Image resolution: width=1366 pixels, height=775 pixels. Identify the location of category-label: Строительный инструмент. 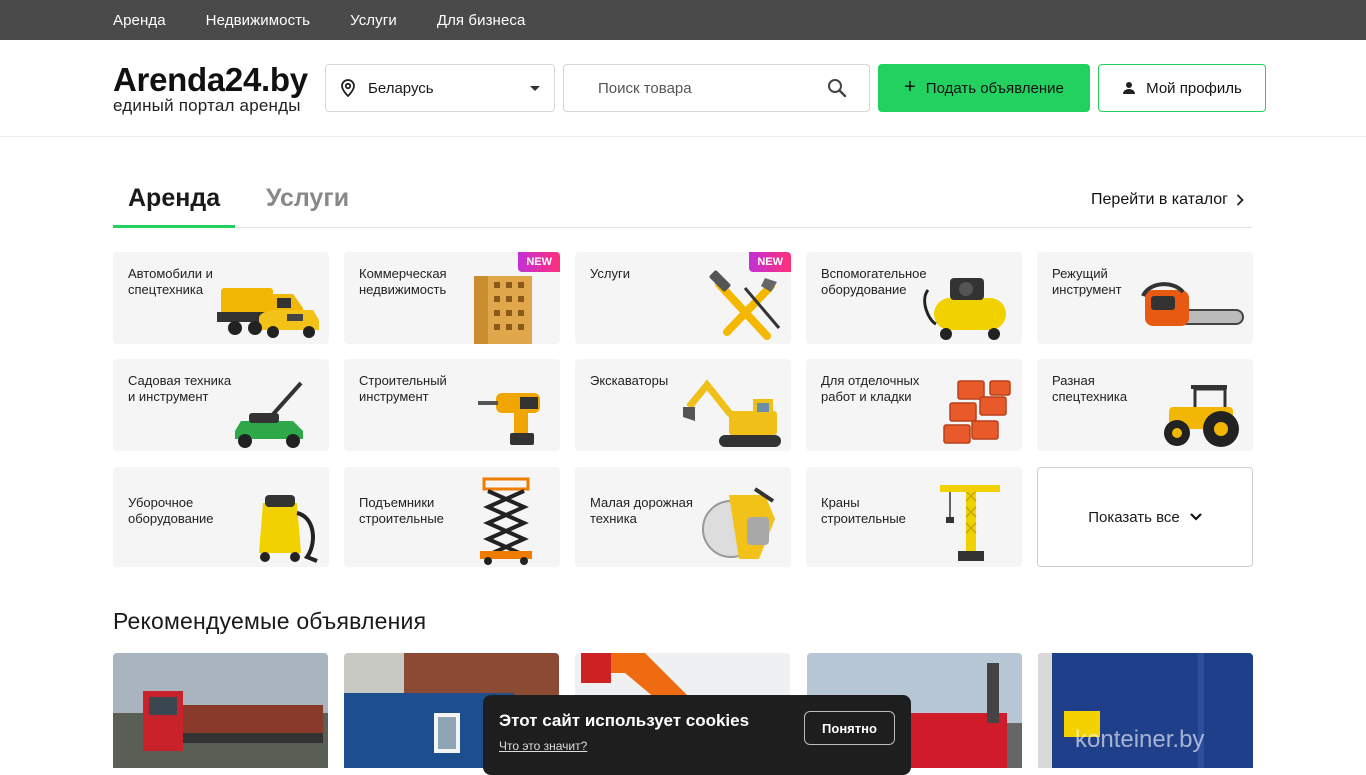
(403, 388).